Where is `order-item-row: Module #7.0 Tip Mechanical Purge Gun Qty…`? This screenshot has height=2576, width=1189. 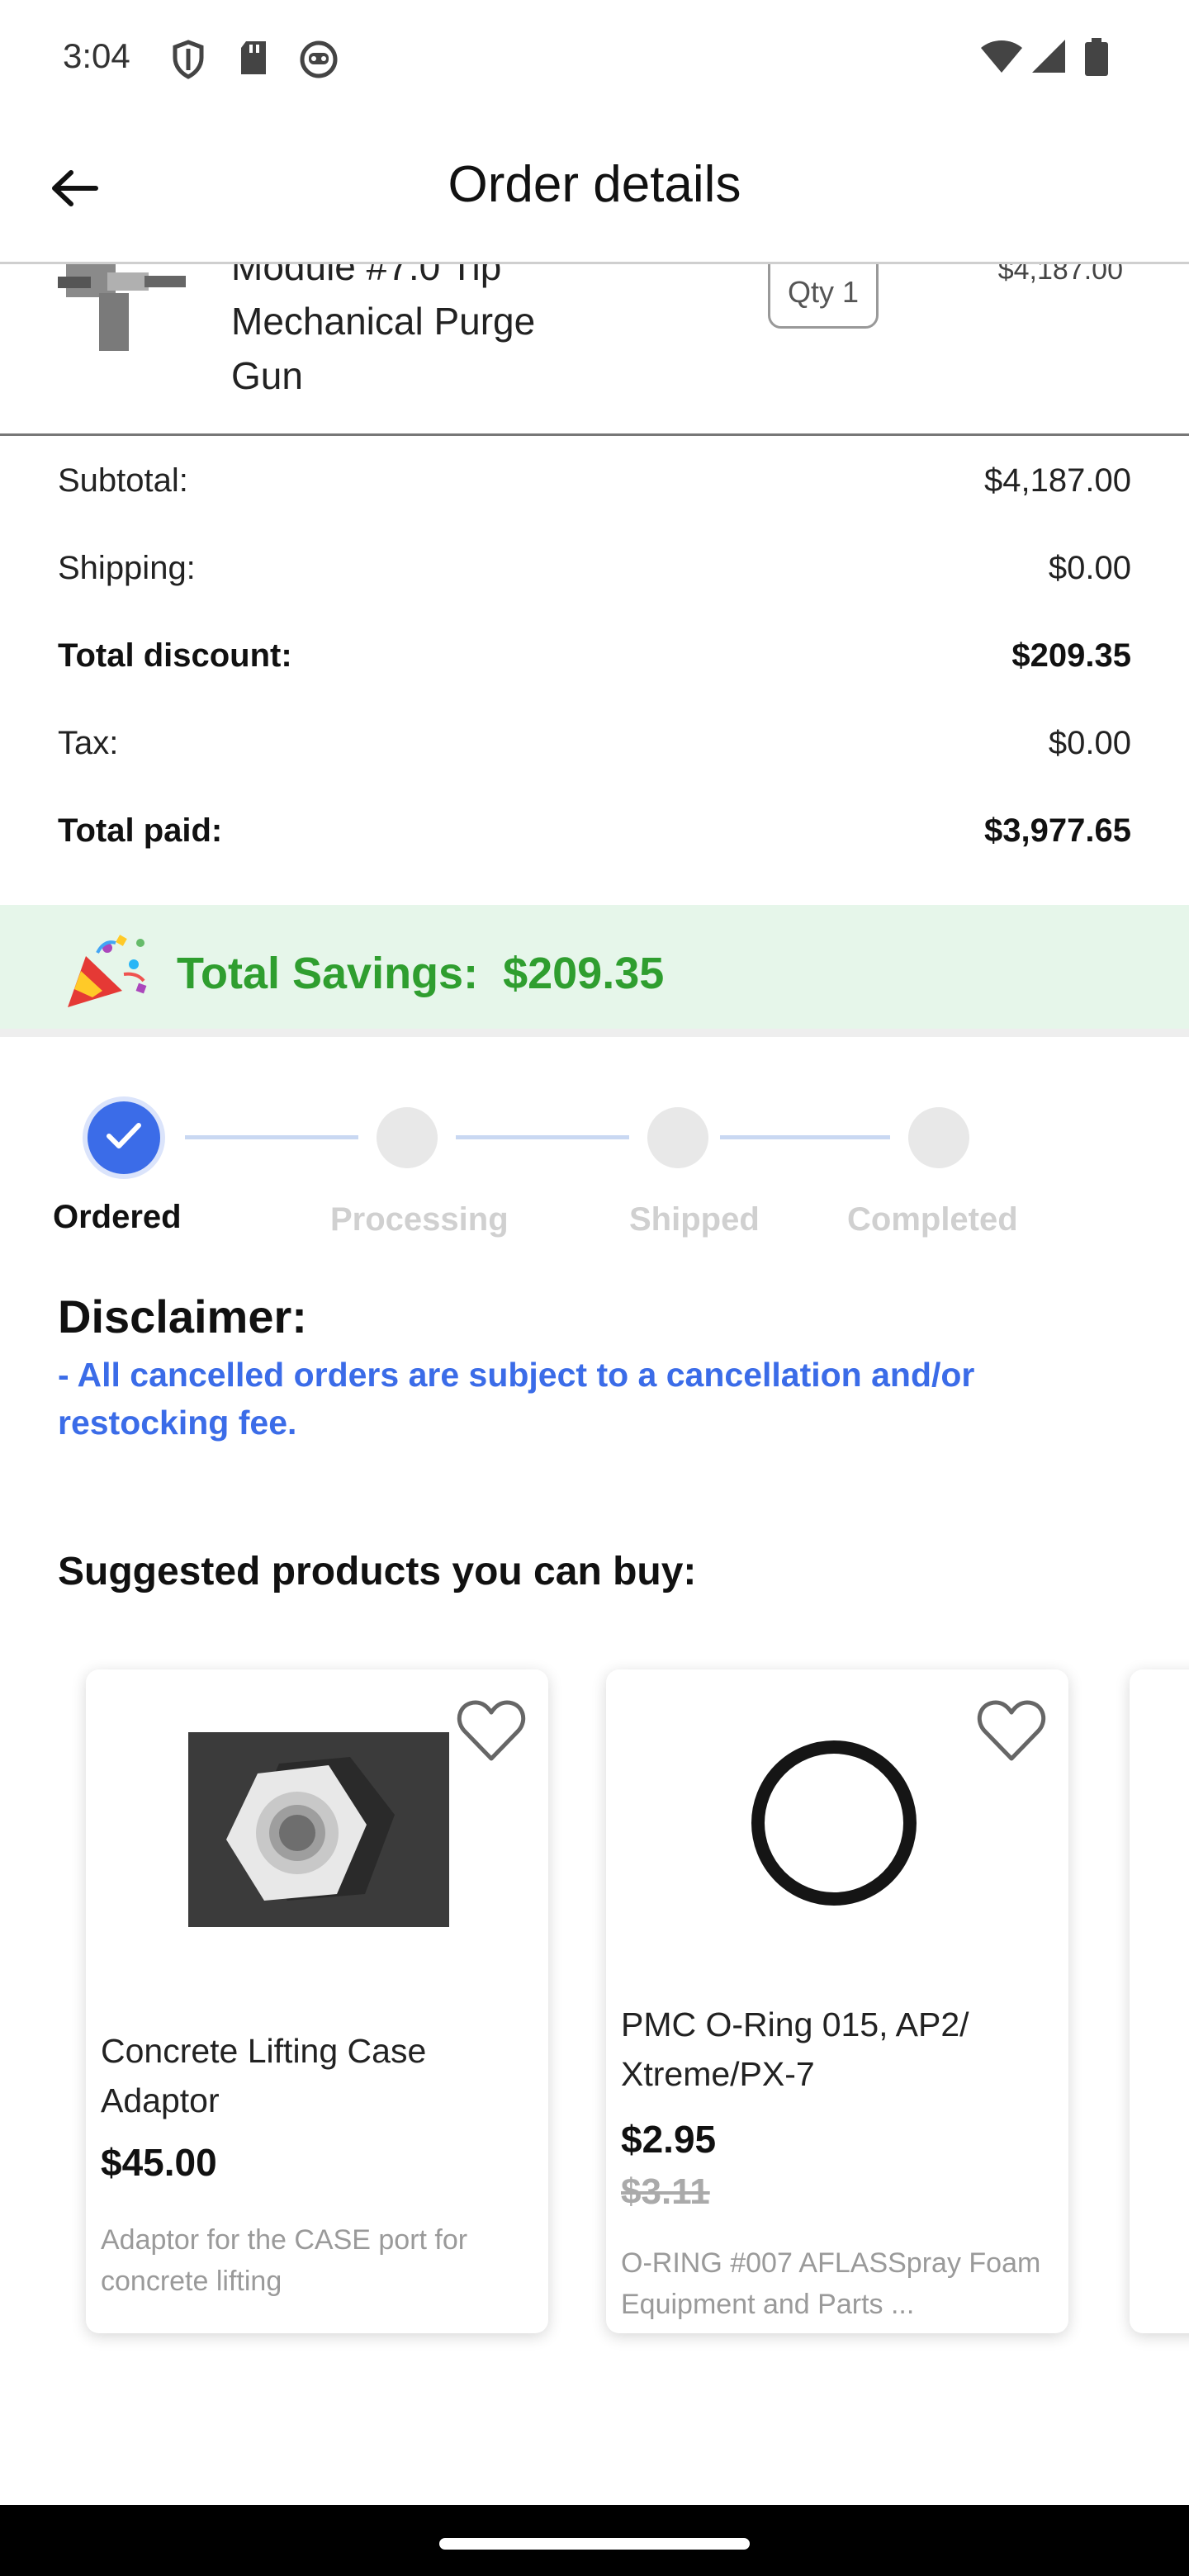 order-item-row: Module #7.0 Tip Mechanical Purge Gun Qty… is located at coordinates (594, 350).